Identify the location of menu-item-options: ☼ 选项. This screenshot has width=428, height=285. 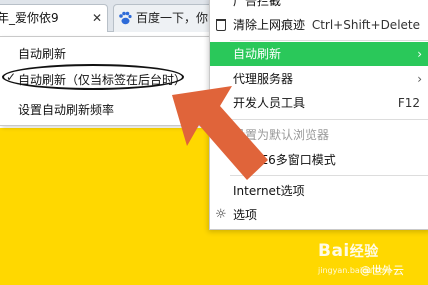
(319, 215).